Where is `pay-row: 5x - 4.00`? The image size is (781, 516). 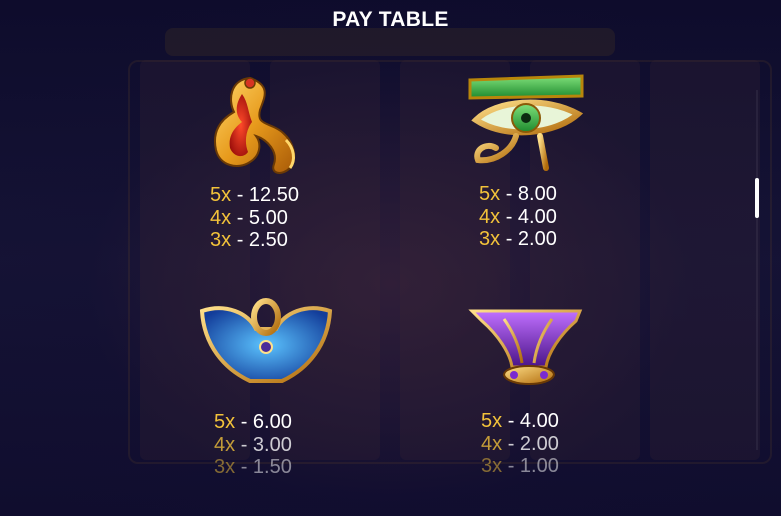 pay-row: 5x - 4.00 is located at coordinates (556, 421).